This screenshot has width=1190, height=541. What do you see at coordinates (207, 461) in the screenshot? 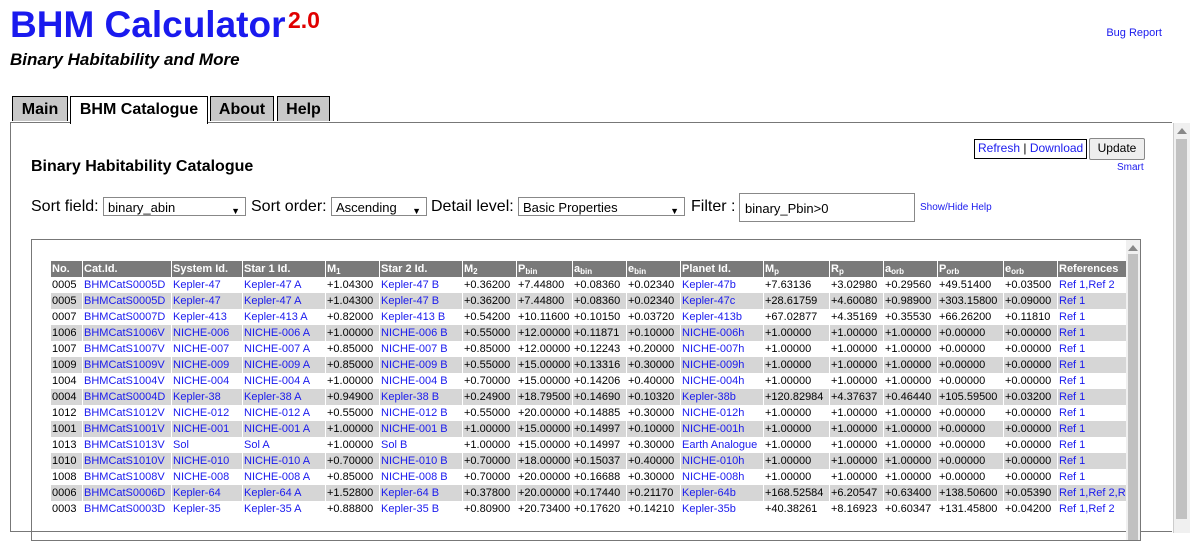
I see `table-link-cell: NICHE-010` at bounding box center [207, 461].